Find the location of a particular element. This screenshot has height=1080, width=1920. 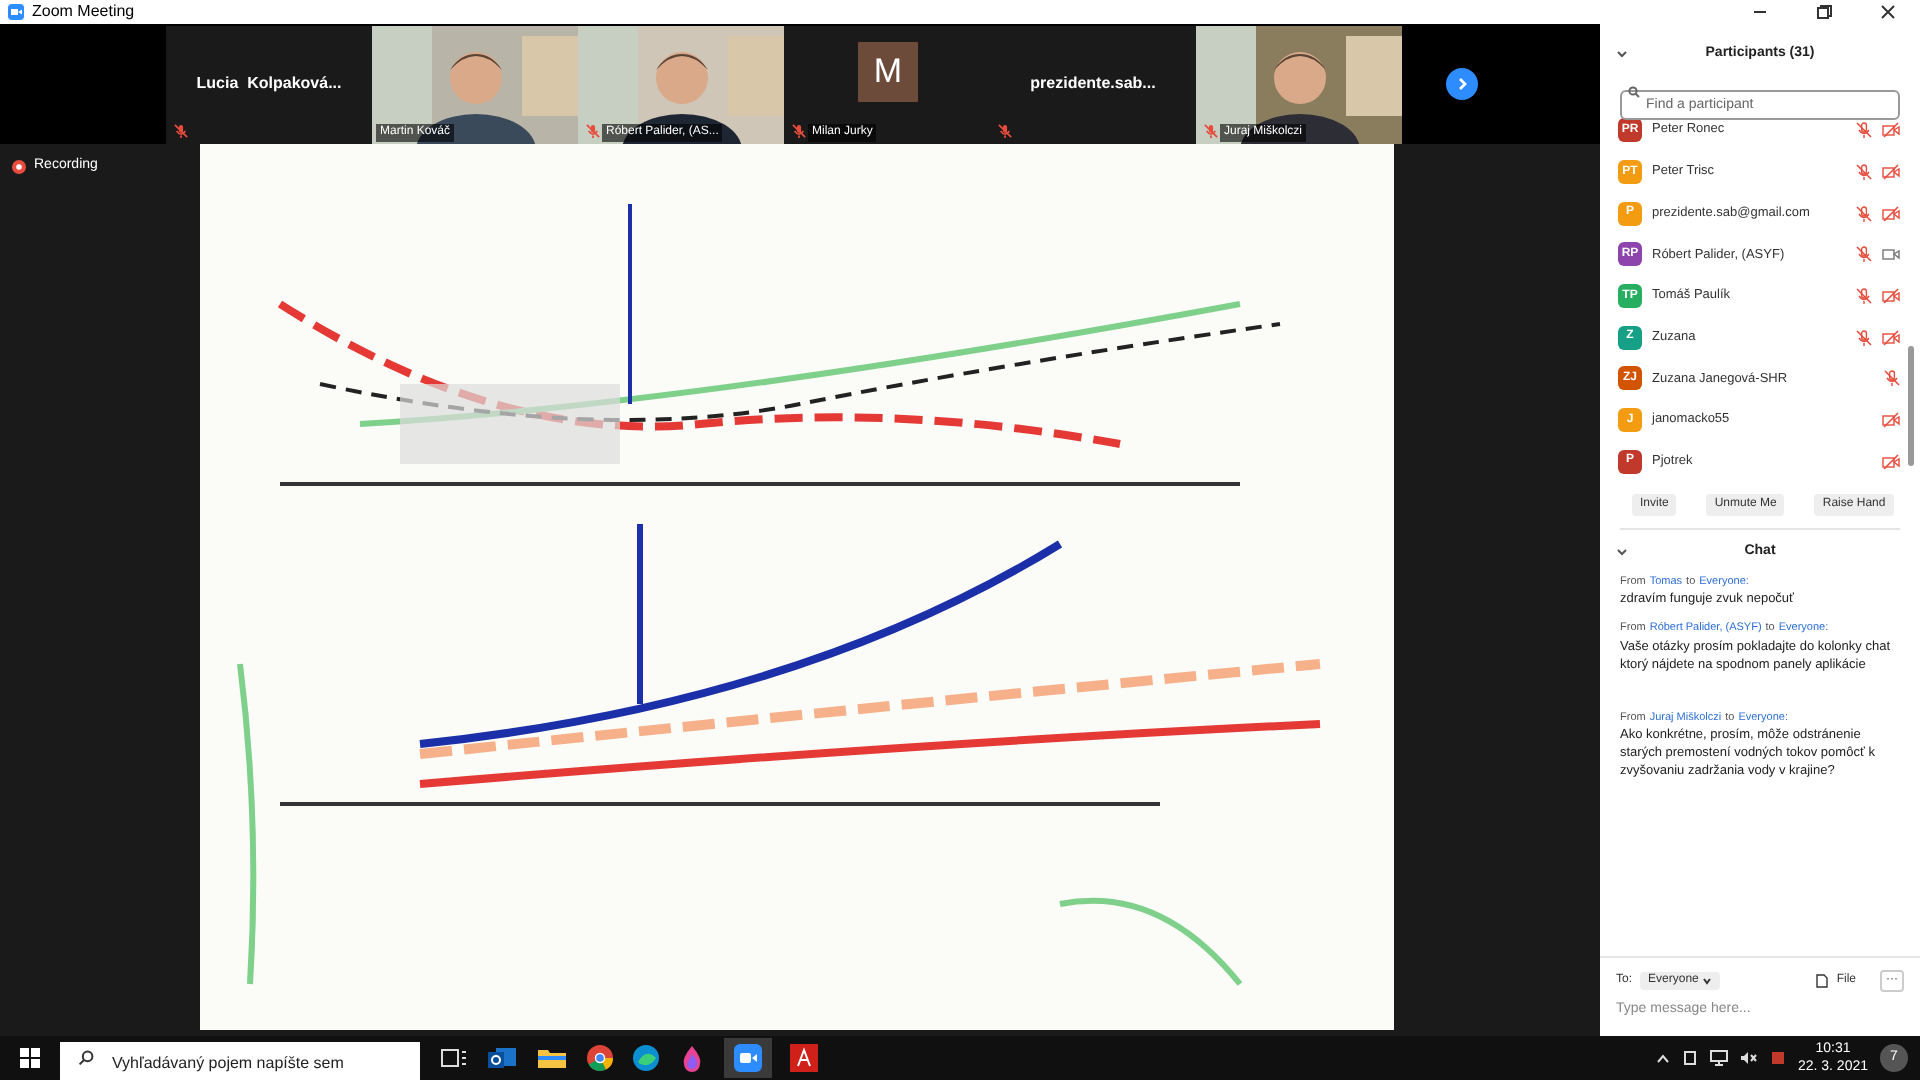

chevron-up-icon is located at coordinates (1662, 1058).